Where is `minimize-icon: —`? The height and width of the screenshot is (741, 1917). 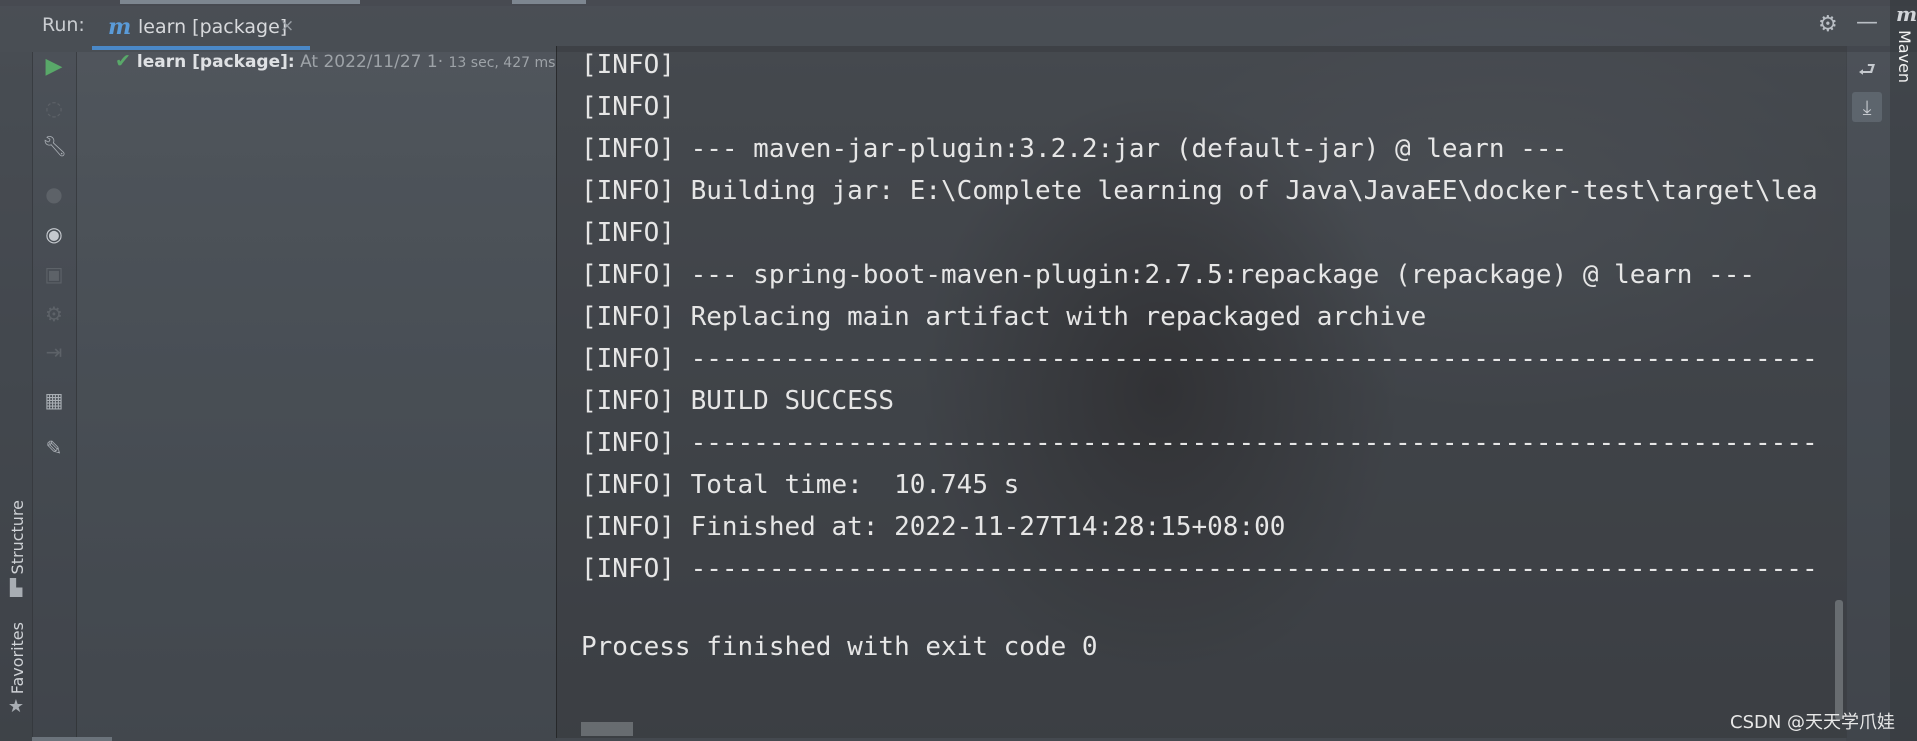
minimize-icon: — is located at coordinates (1867, 22).